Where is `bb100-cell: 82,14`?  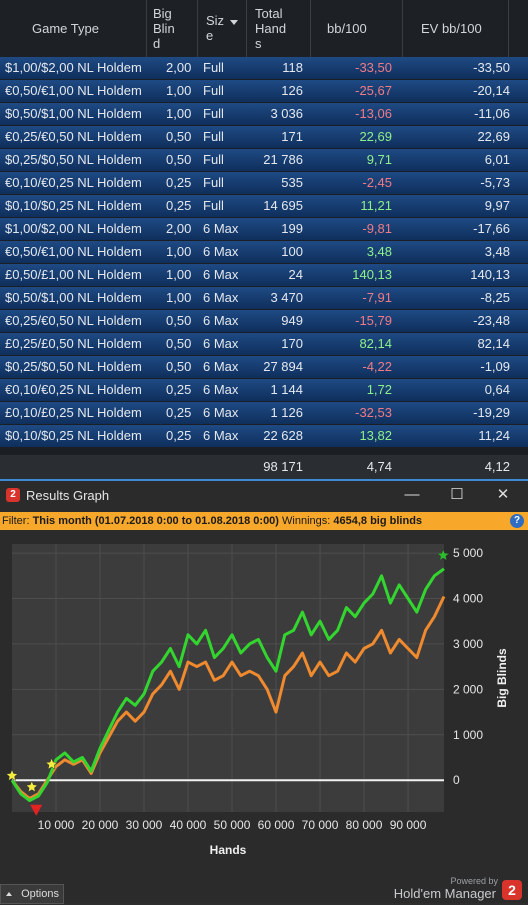 bb100-cell: 82,14 is located at coordinates (375, 343).